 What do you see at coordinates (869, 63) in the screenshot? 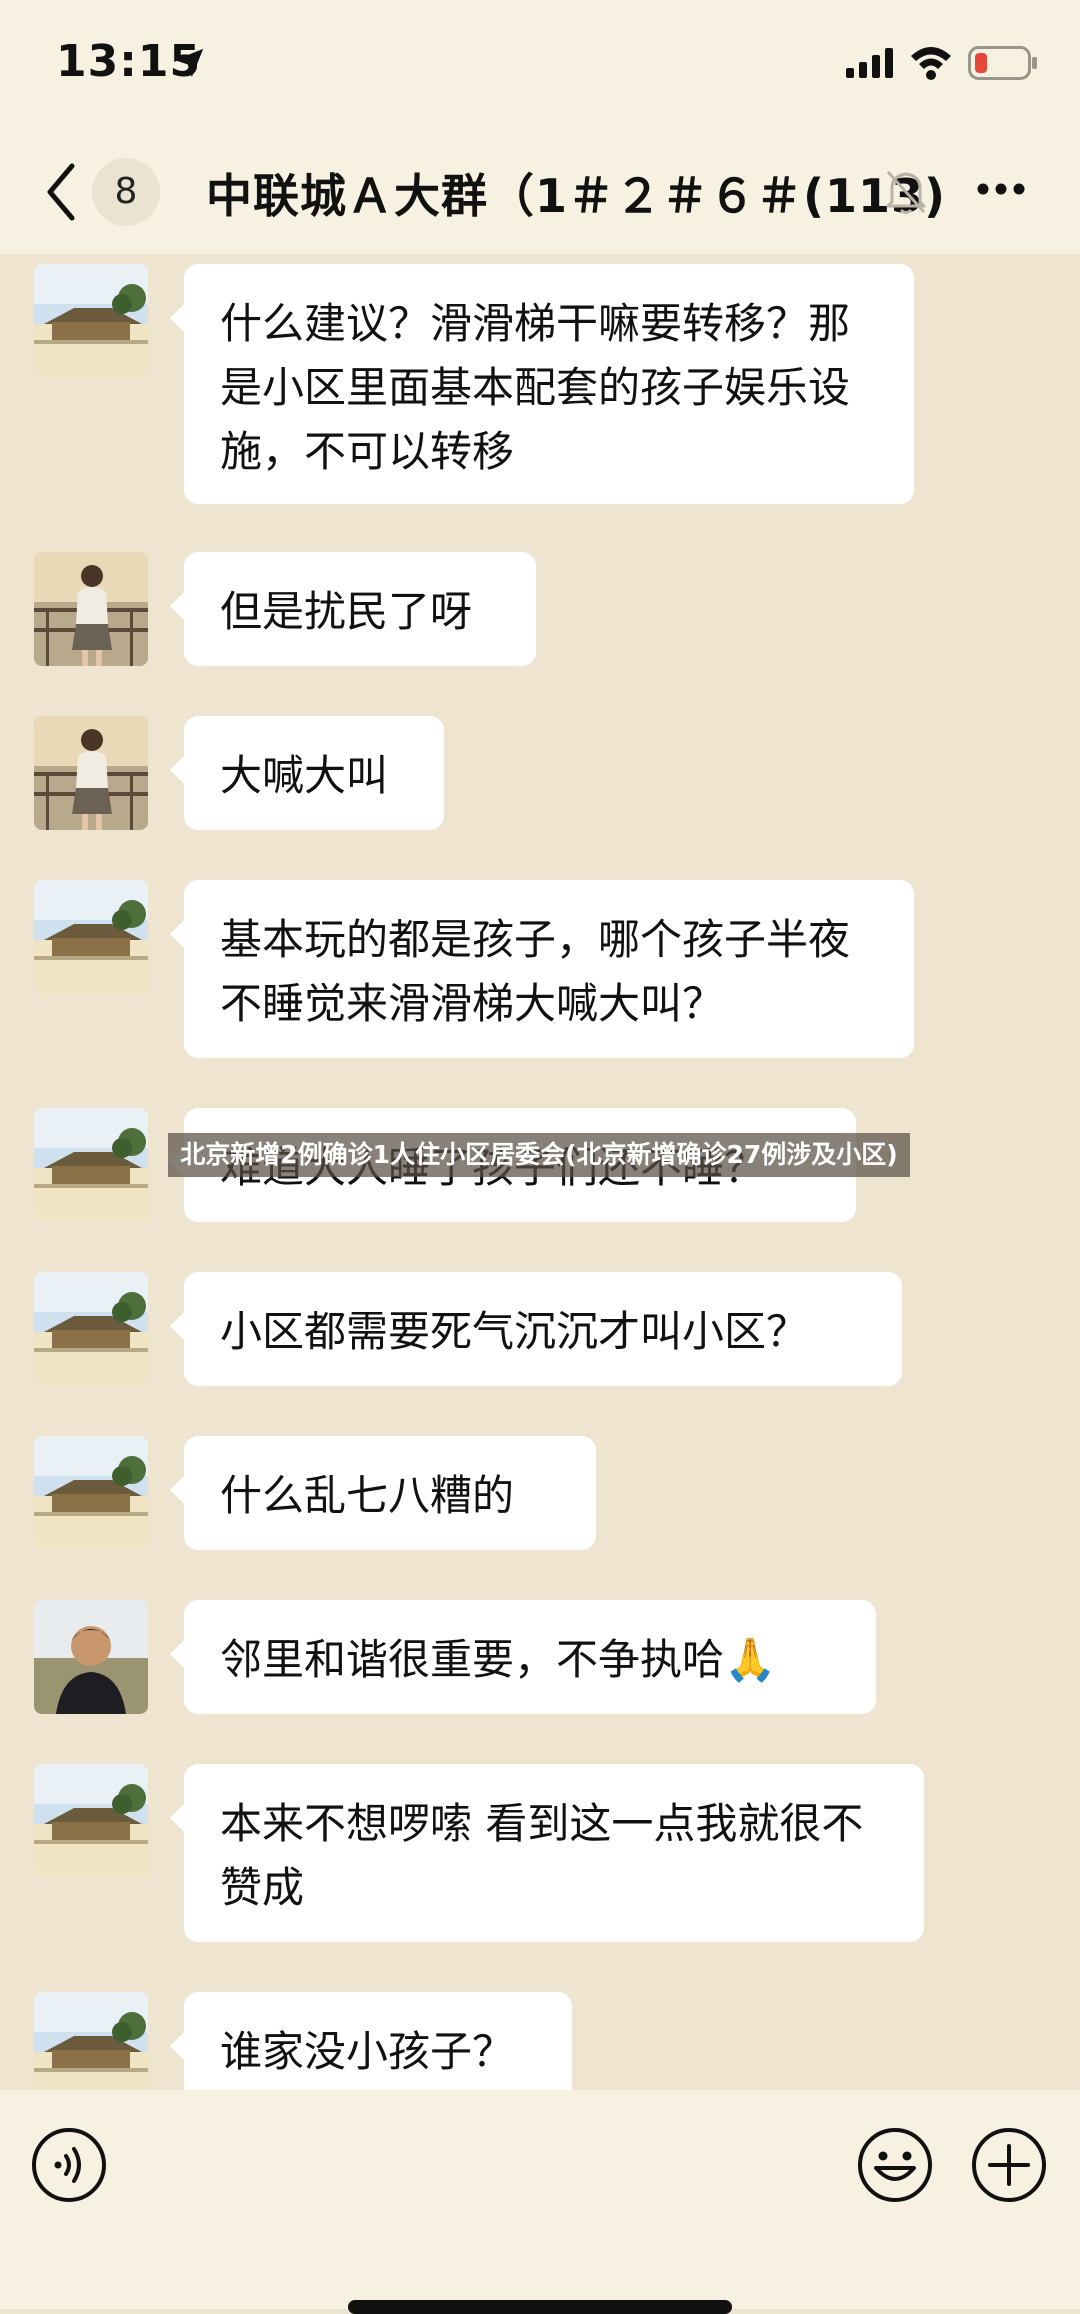
I see `cellular-signal-icon` at bounding box center [869, 63].